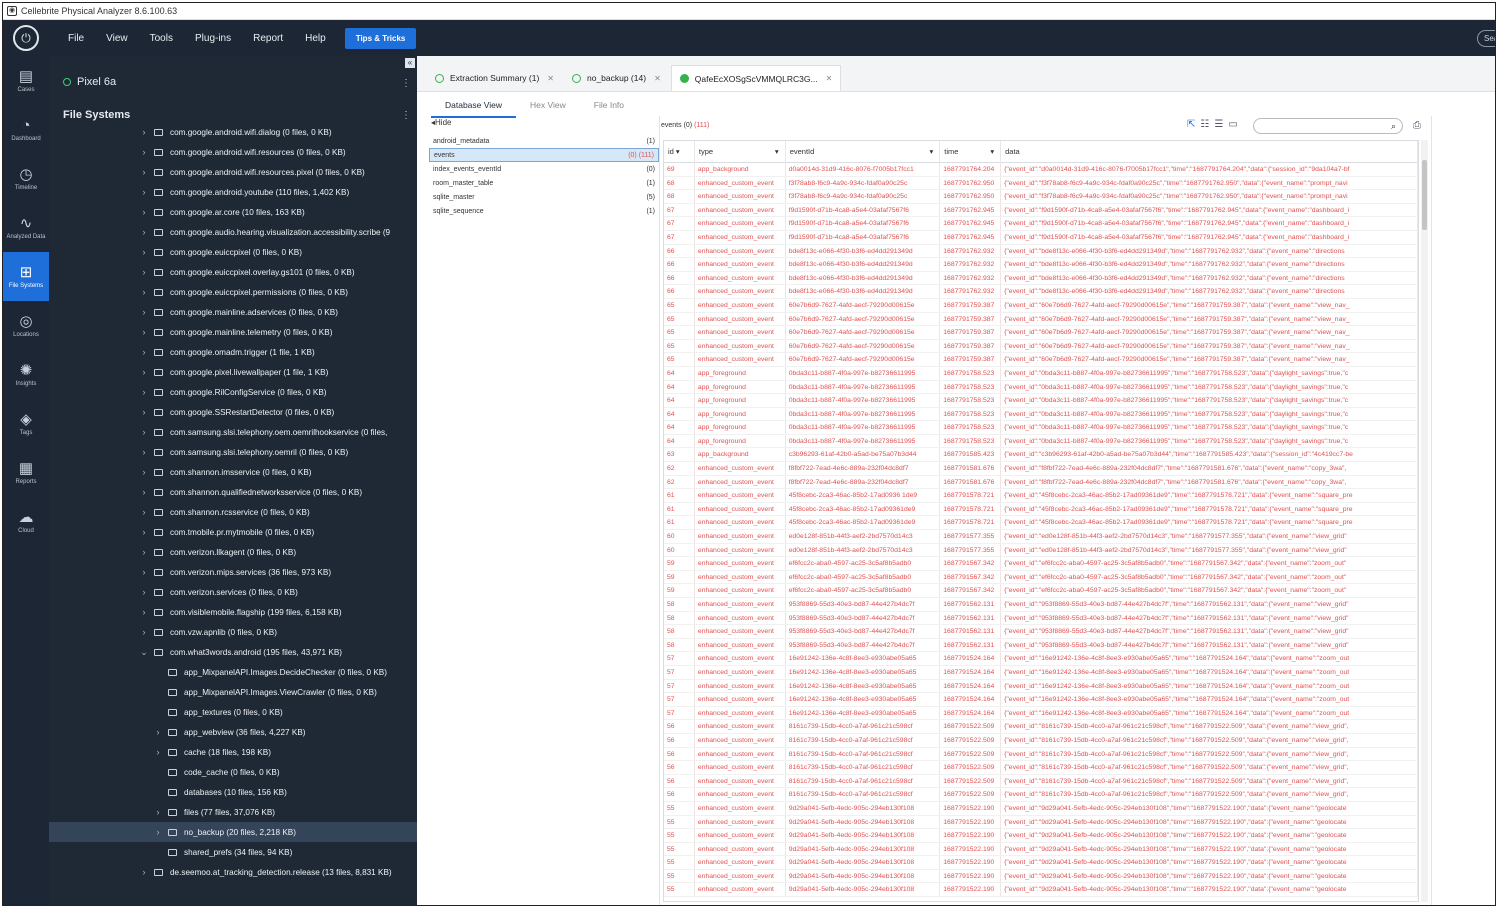 Image resolution: width=1500 pixels, height=910 pixels. Describe the element at coordinates (544, 141) in the screenshot. I see `table-list-item: android_metadata (1)` at that location.